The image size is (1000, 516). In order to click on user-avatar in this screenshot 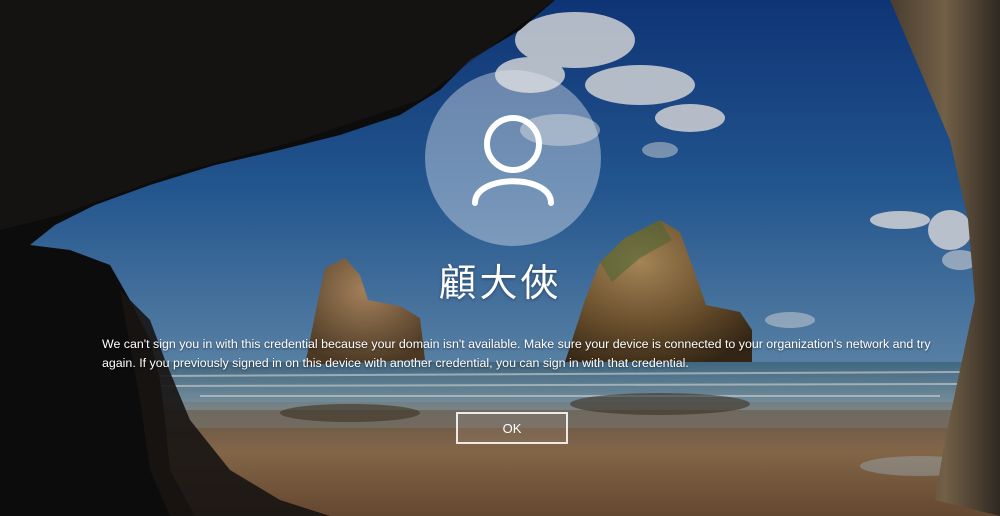, I will do `click(513, 158)`.